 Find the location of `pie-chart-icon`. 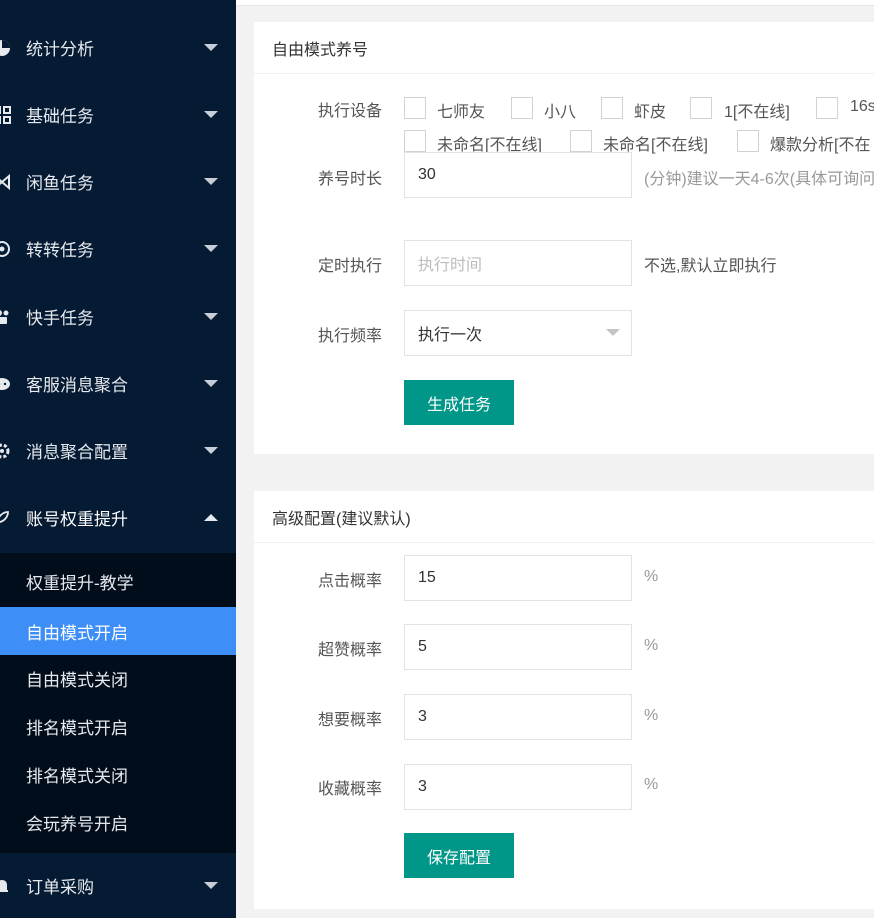

pie-chart-icon is located at coordinates (5, 48).